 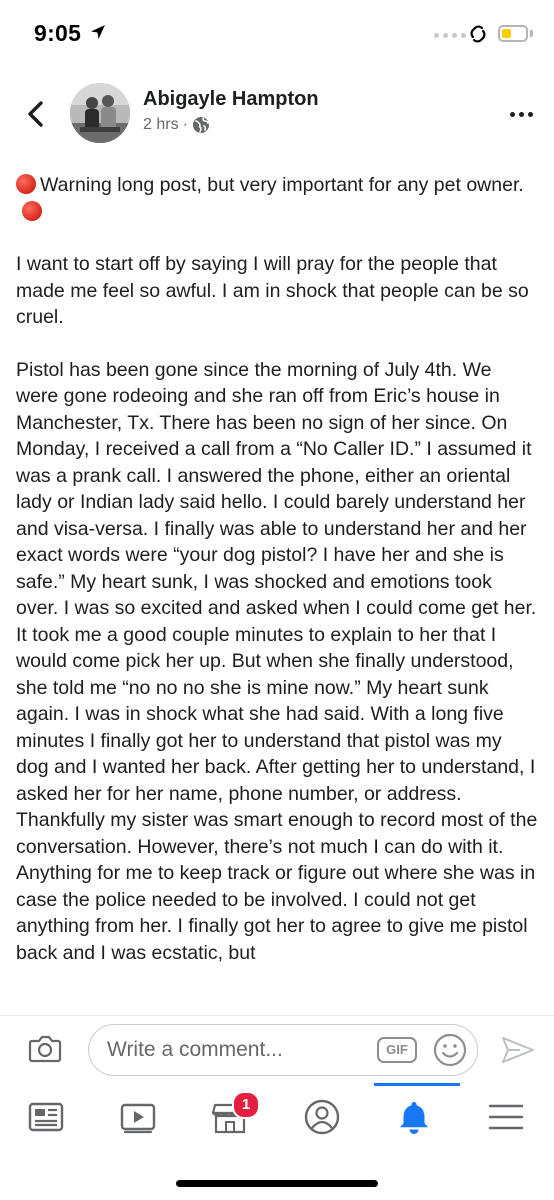 I want to click on more-options-icon, so click(x=521, y=114).